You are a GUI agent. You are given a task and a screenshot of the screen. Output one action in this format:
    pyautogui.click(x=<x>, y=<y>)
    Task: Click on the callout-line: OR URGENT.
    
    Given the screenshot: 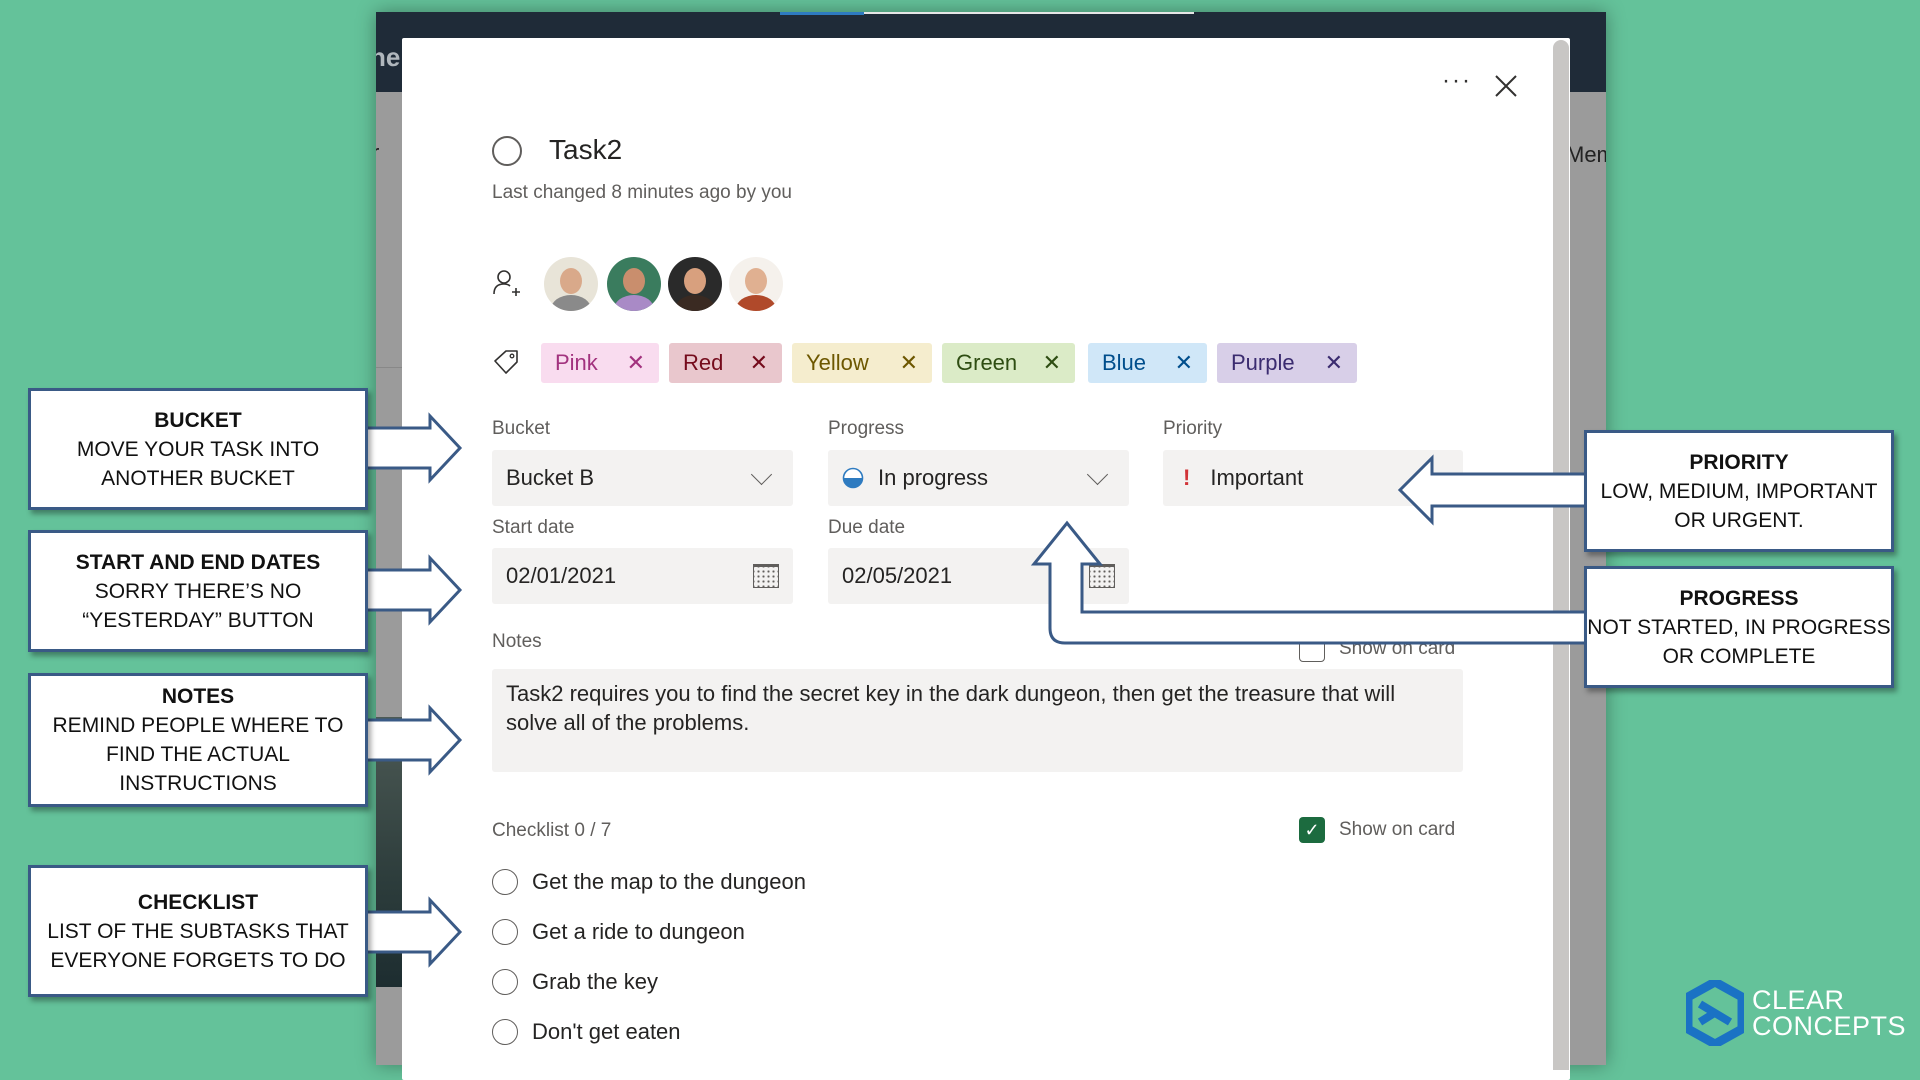 What is the action you would take?
    pyautogui.click(x=1739, y=520)
    